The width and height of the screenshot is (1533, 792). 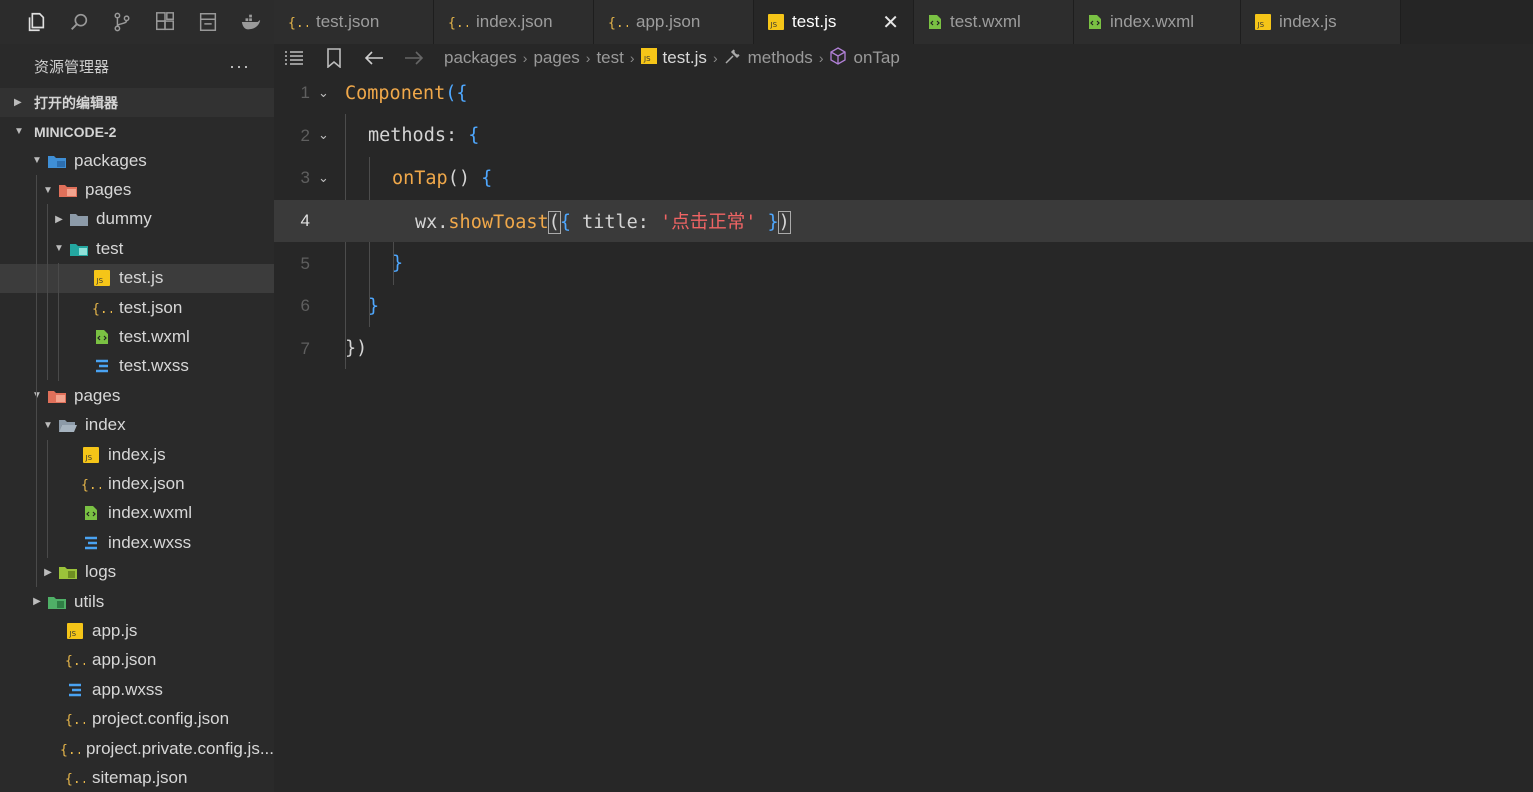 I want to click on bracket-match: (, so click(x=554, y=223).